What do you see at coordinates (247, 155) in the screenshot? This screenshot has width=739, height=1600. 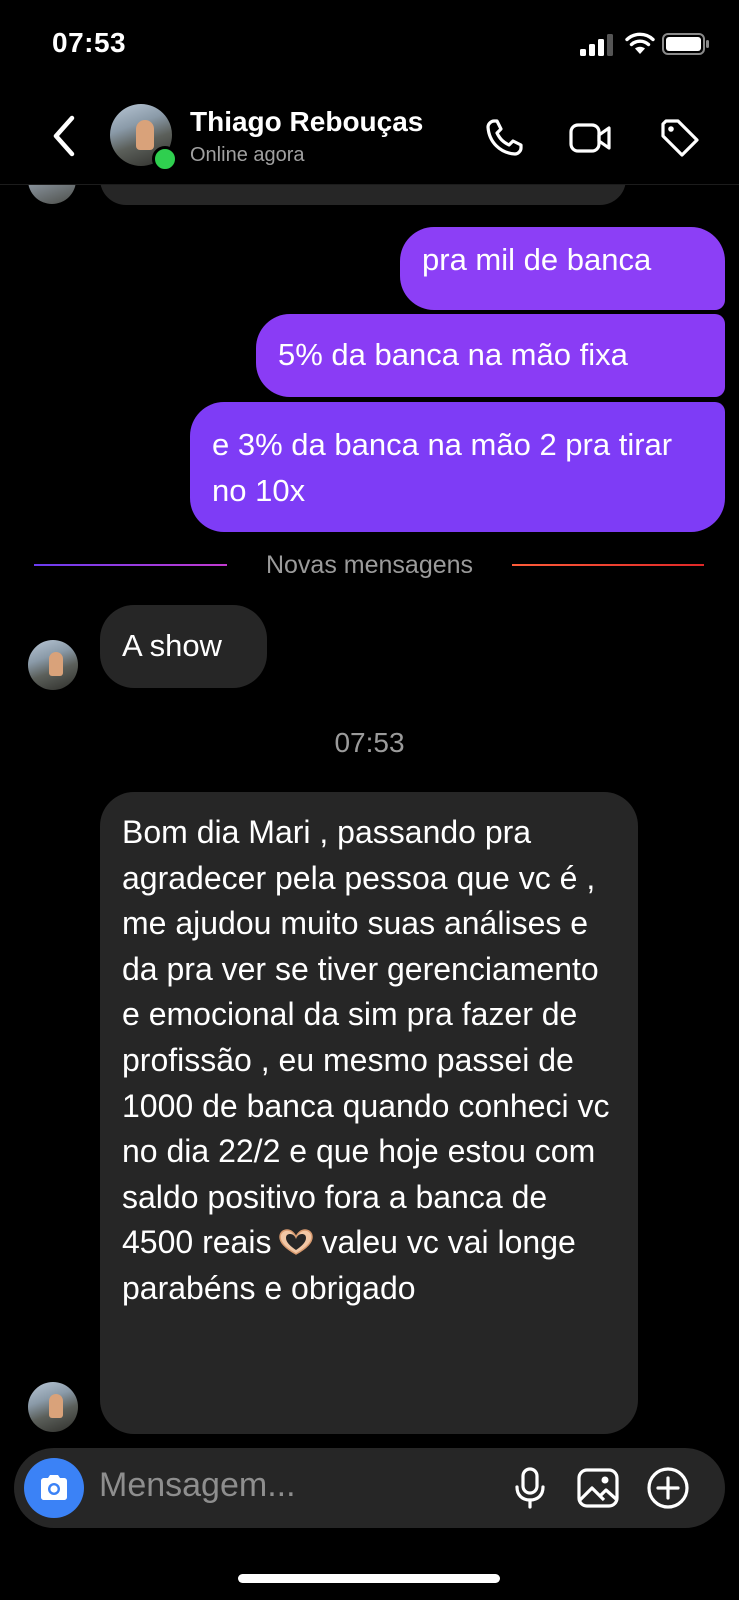 I see `presence-status: Online agora` at bounding box center [247, 155].